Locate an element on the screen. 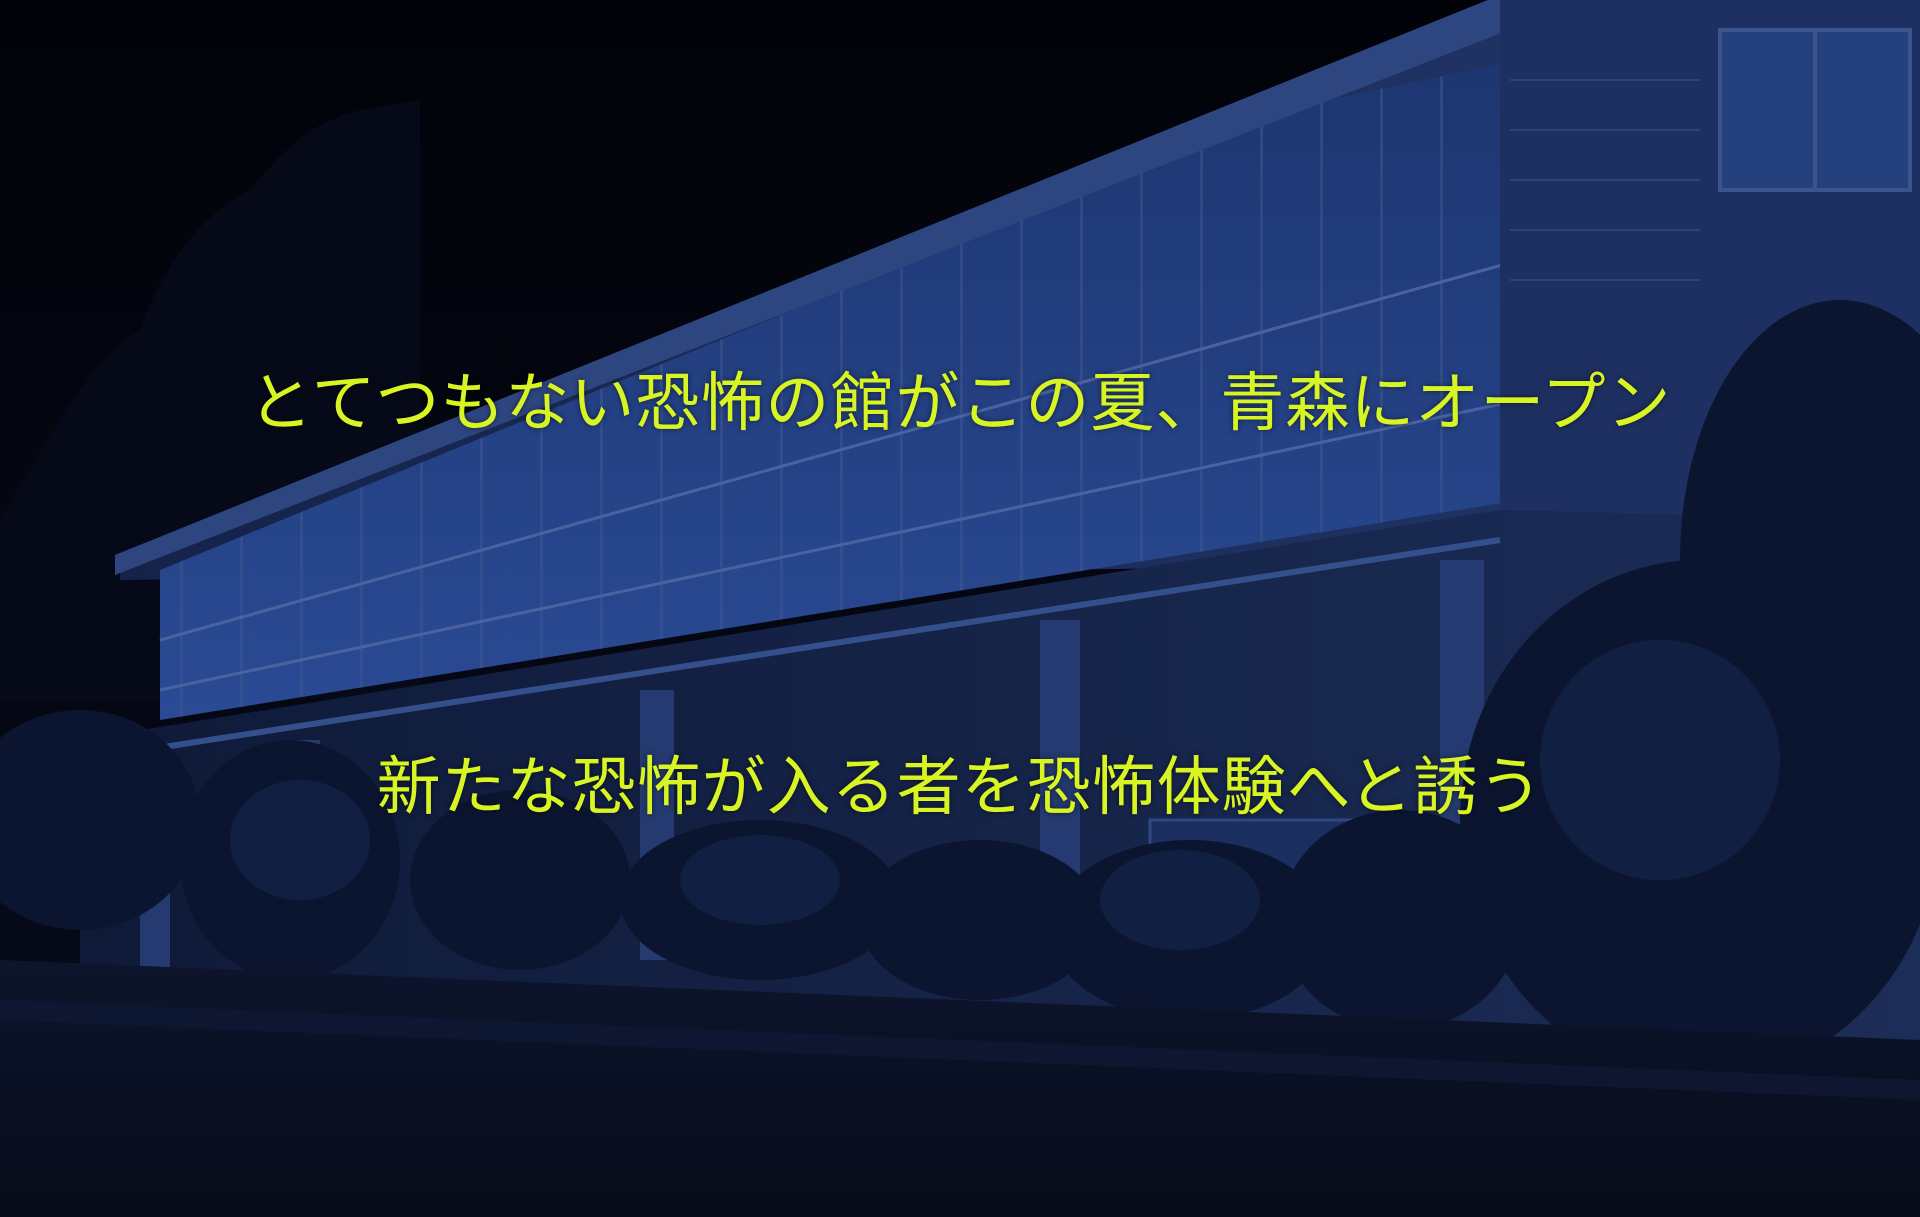 This screenshot has height=1217, width=1920. tagline-caption: 新たな恐怖が入る者を恐怖体験へと誘う is located at coordinates (960, 788).